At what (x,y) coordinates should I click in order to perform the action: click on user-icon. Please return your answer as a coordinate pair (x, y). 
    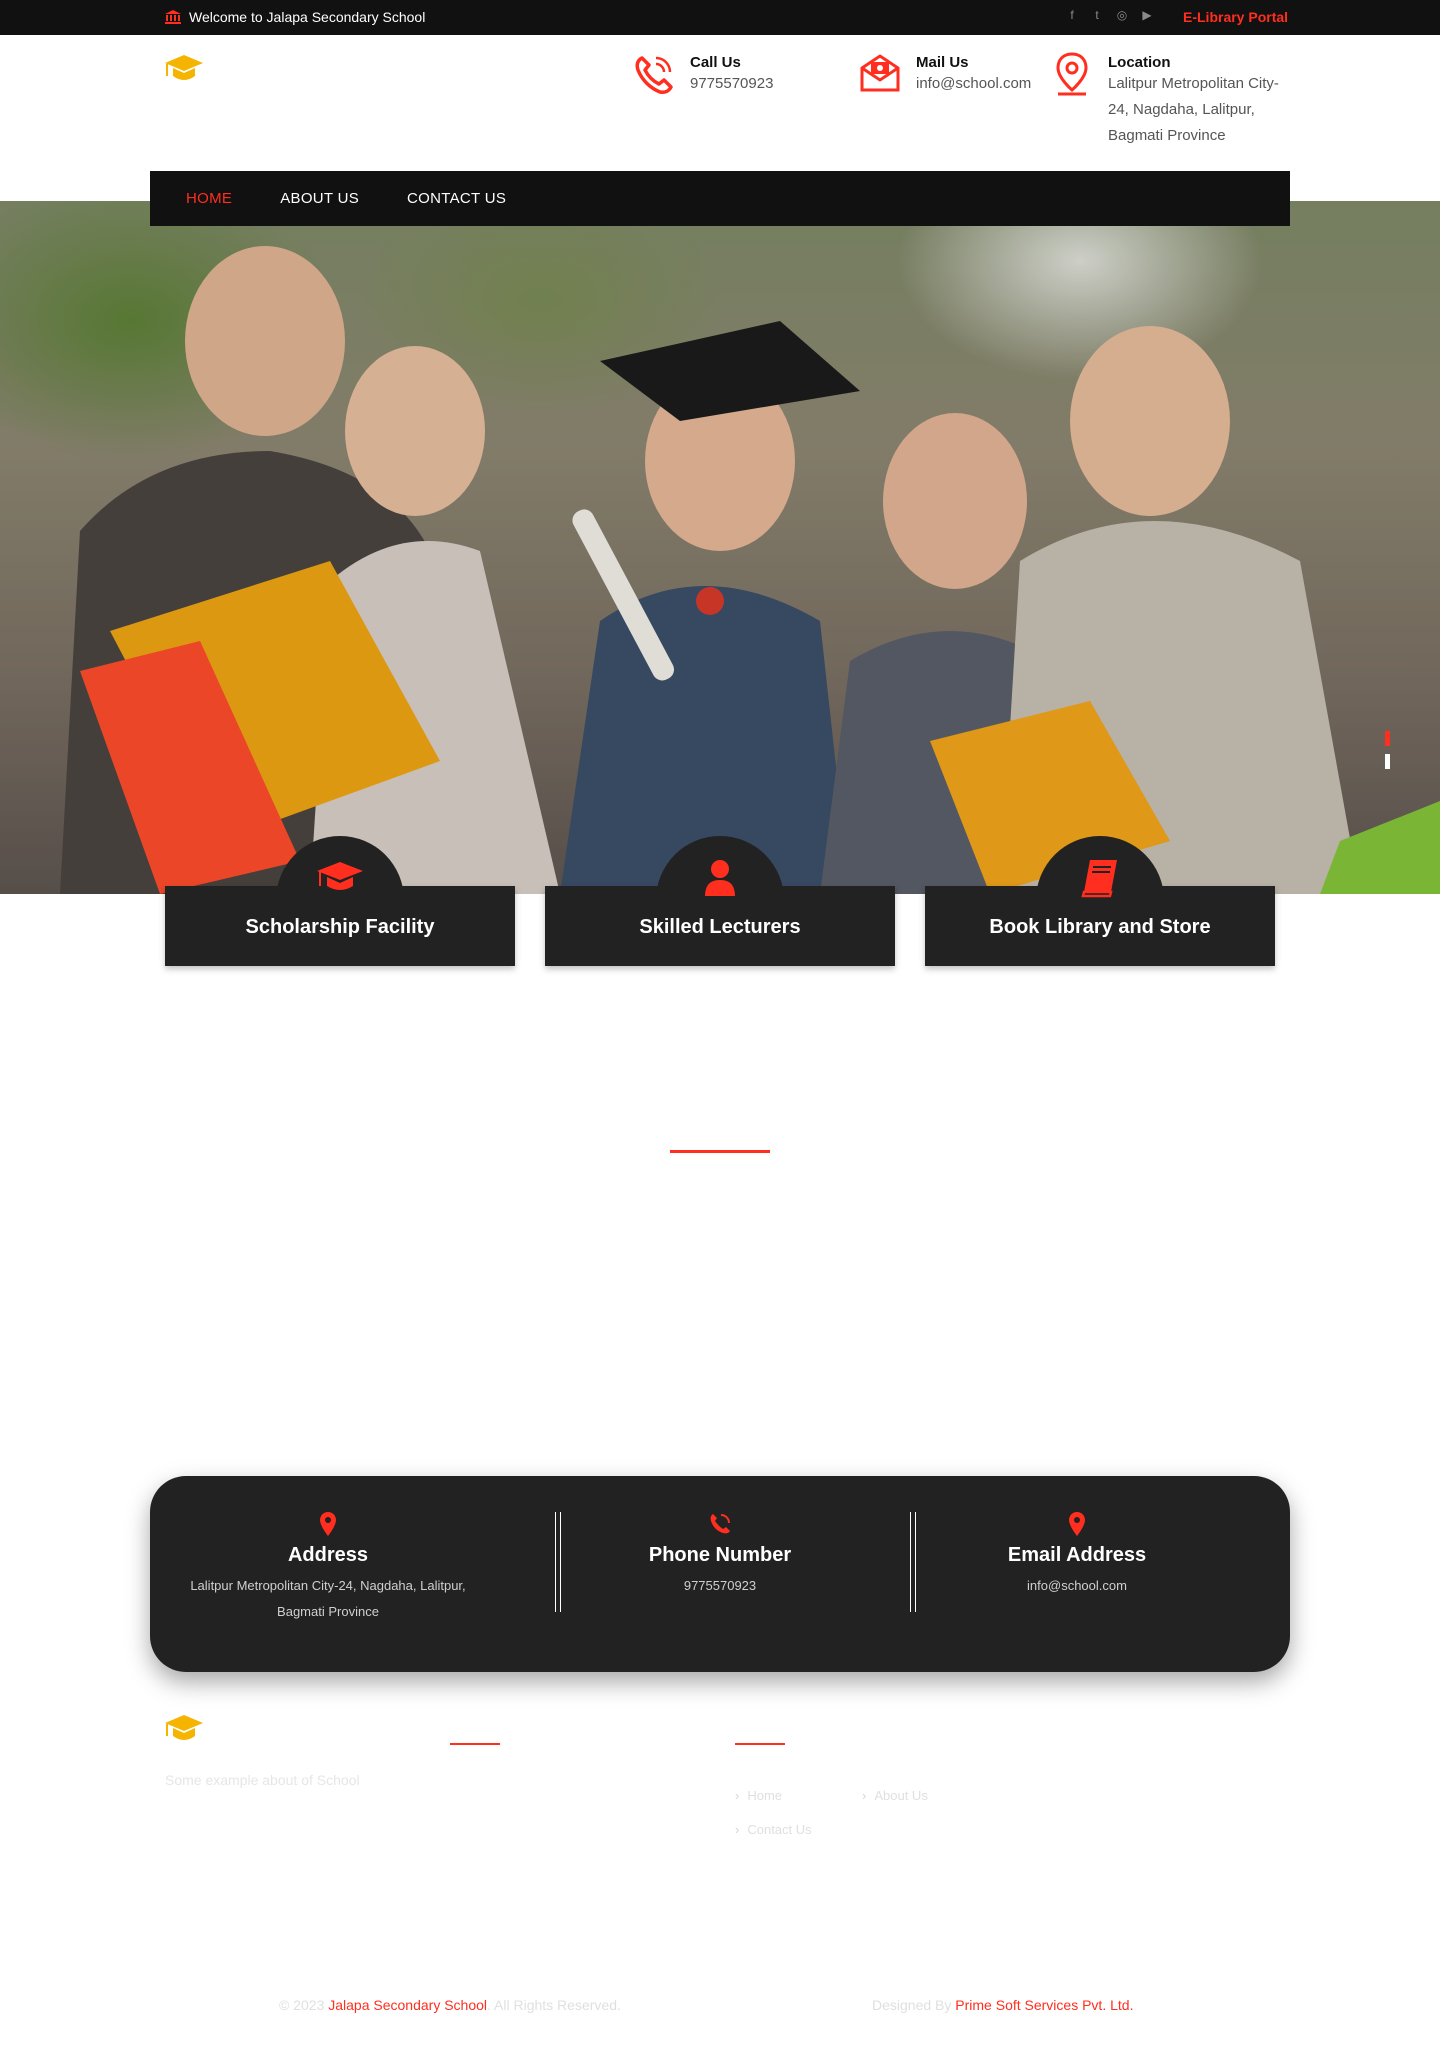
    Looking at the image, I should click on (720, 878).